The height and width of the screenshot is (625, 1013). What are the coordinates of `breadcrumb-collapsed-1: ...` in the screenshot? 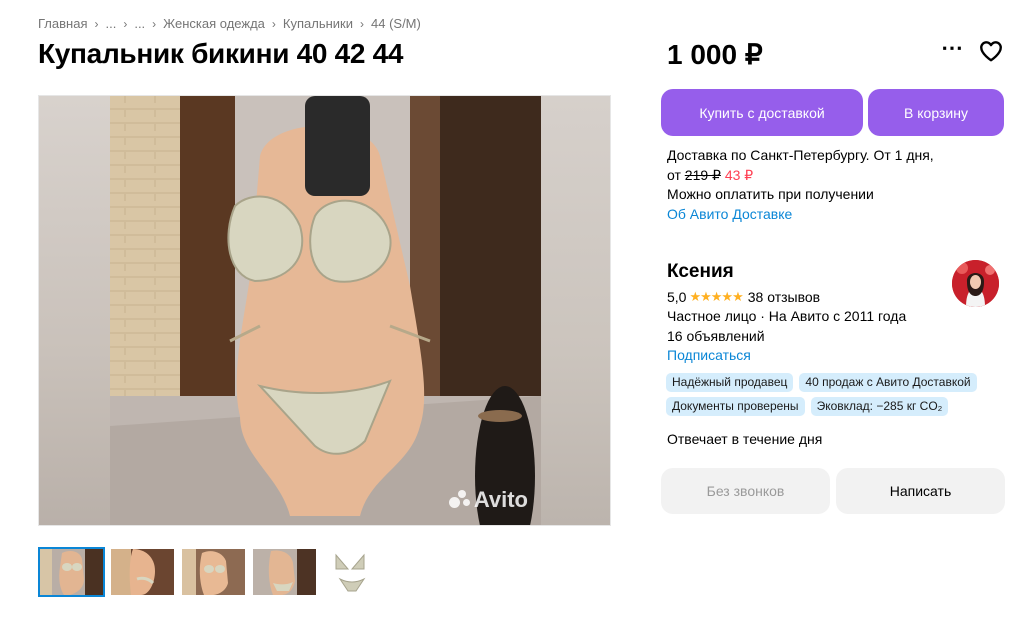 It's located at (110, 23).